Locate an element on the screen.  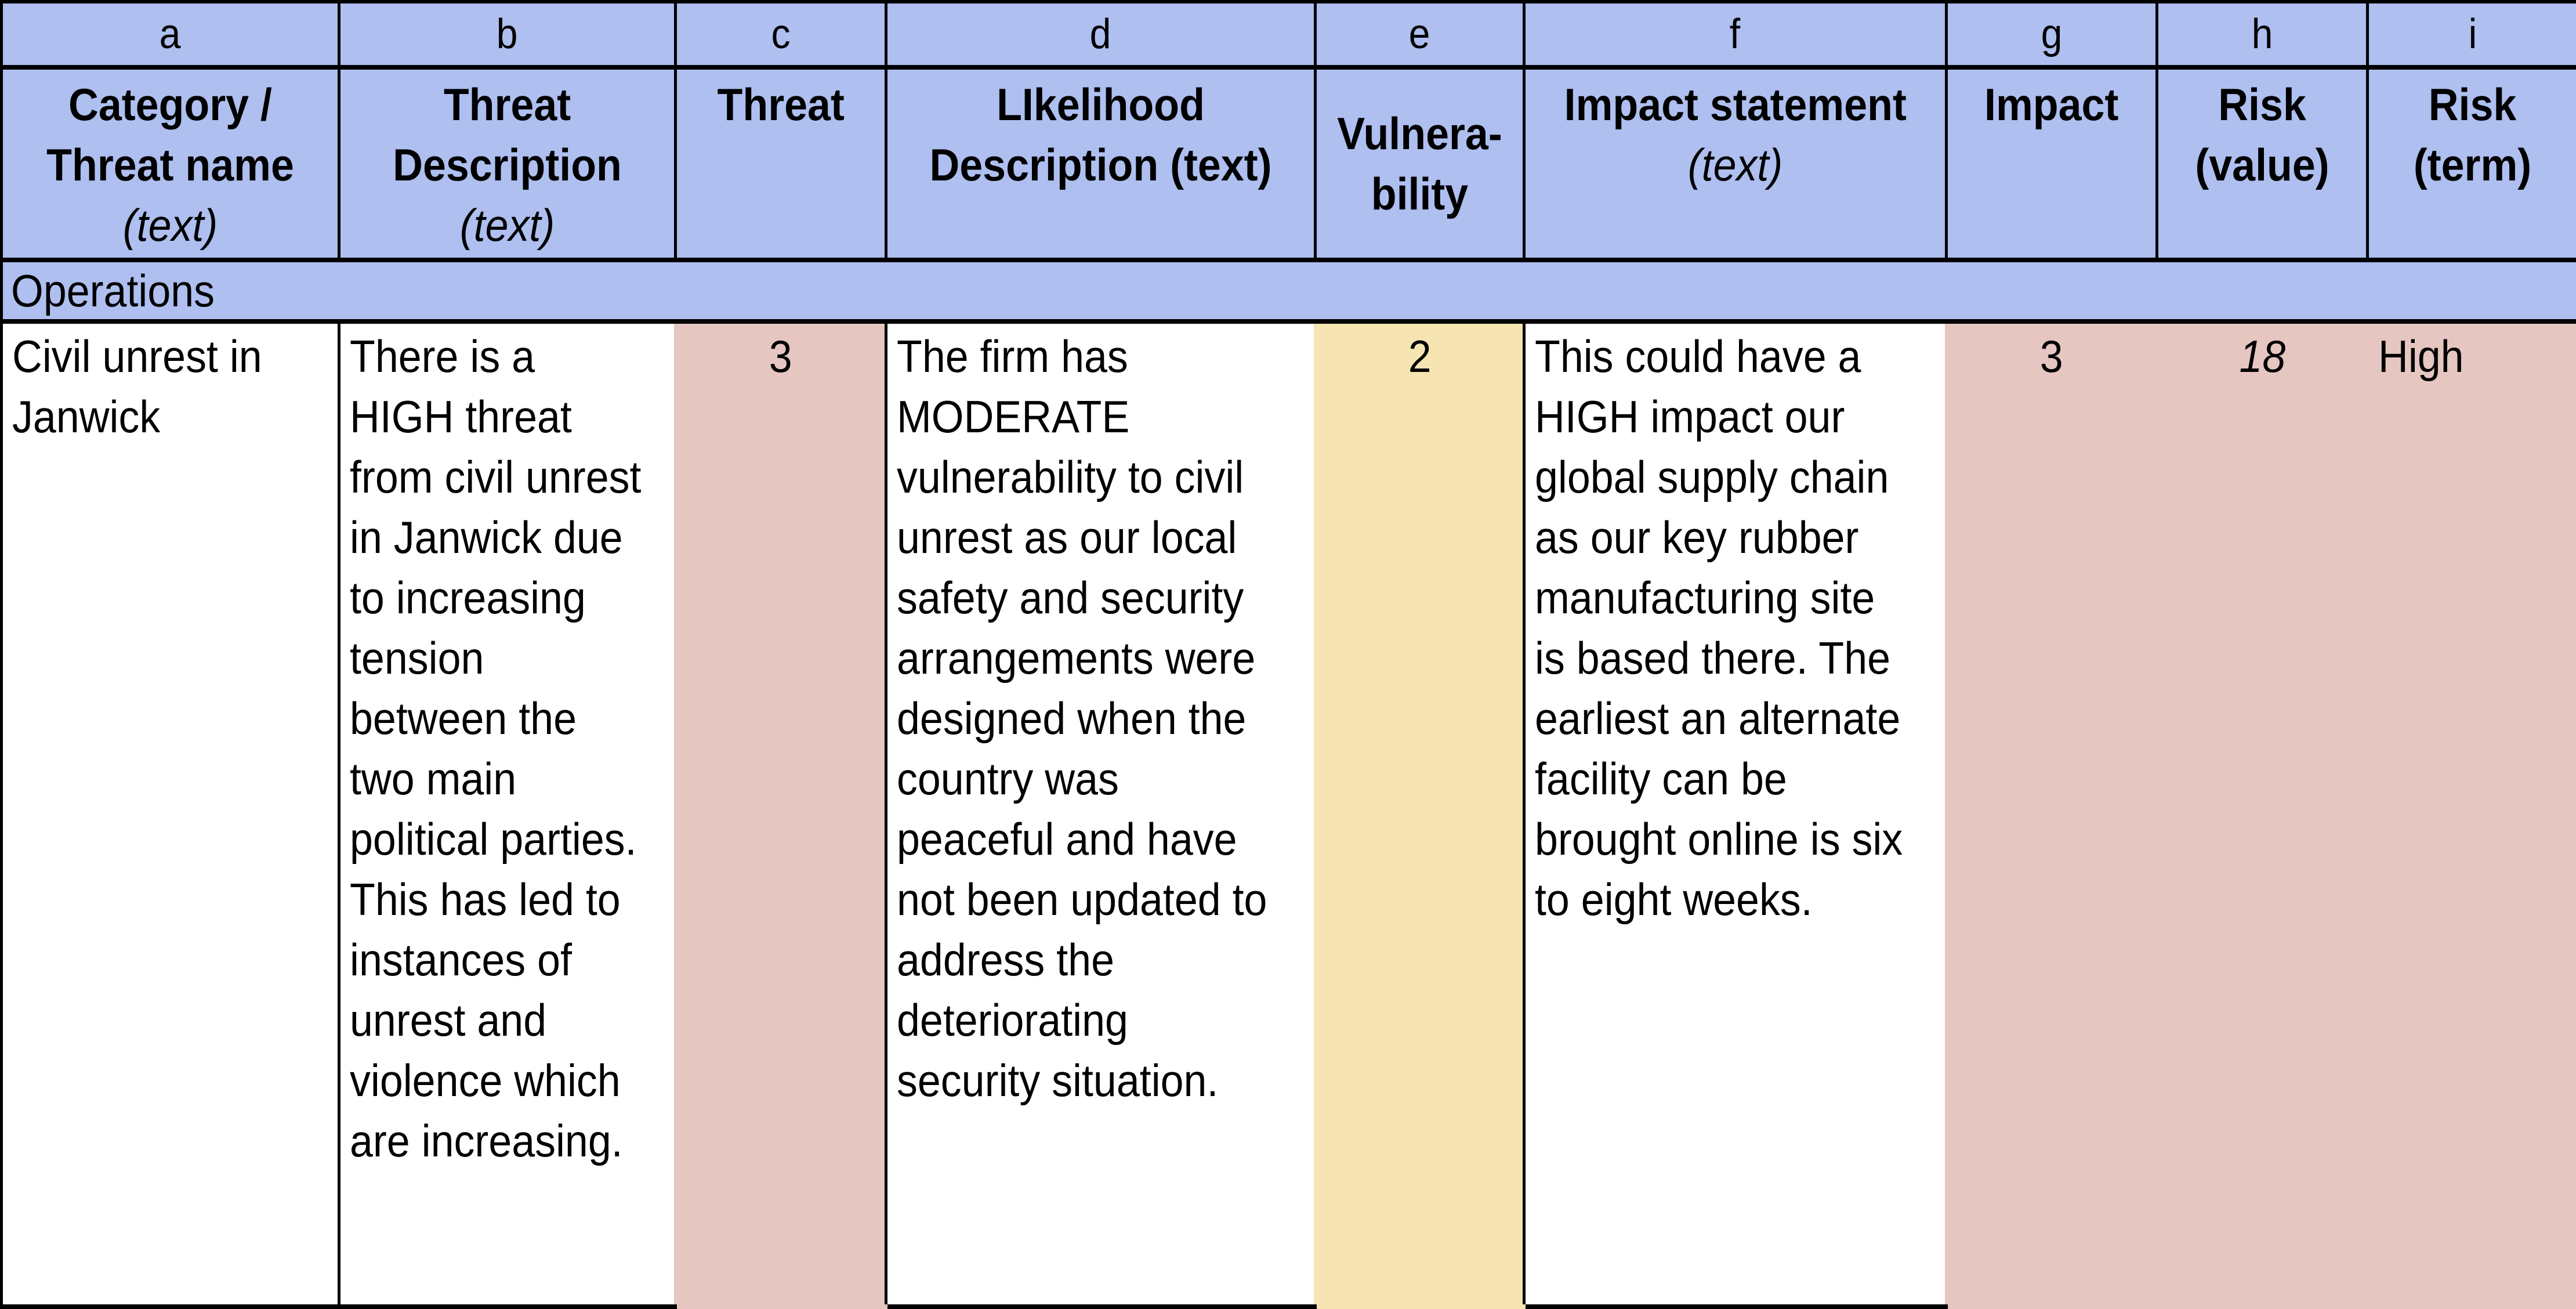
column-letter-row: a b c d e f g h i is located at coordinates (1289, 34).